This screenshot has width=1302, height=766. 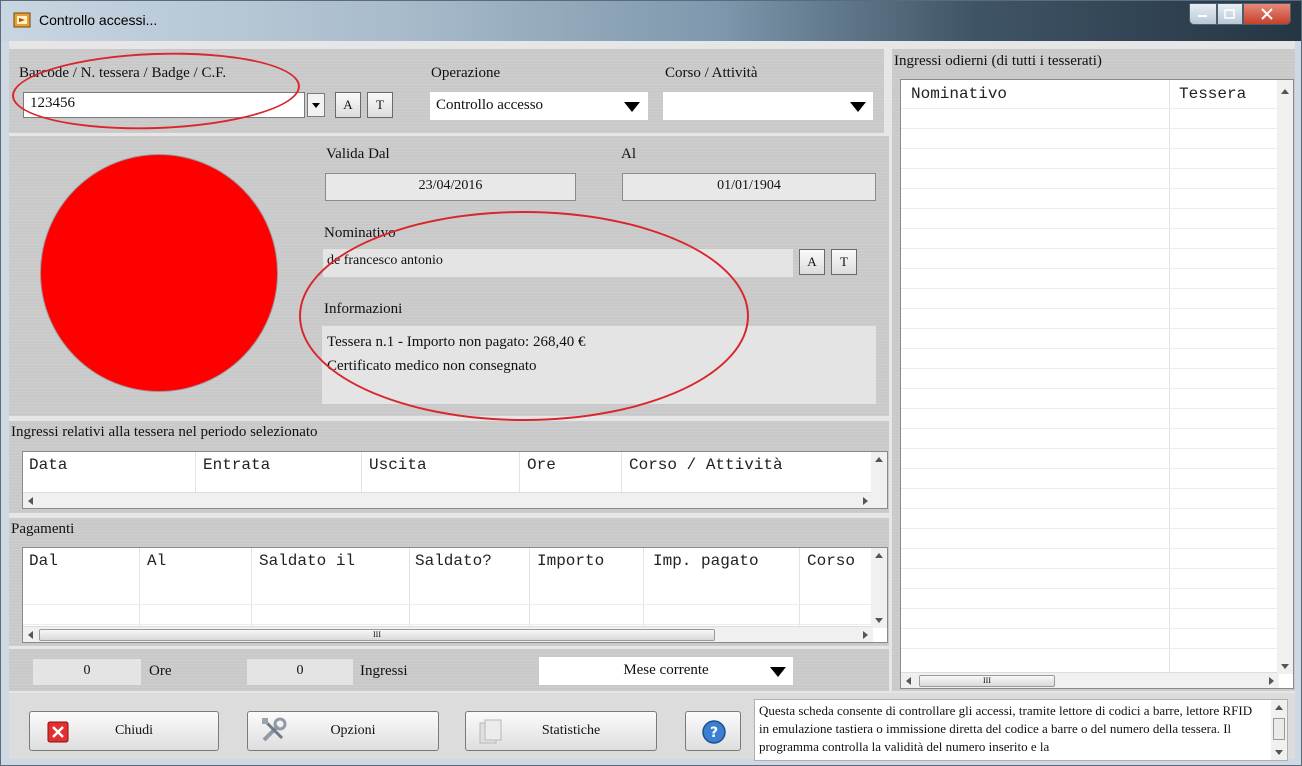 I want to click on search-input: 123456, so click(x=164, y=105).